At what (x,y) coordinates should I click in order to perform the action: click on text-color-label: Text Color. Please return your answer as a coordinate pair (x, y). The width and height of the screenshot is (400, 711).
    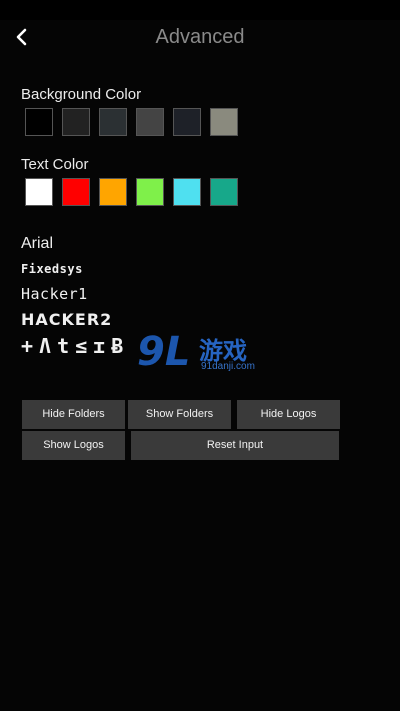
    Looking at the image, I should click on (55, 164).